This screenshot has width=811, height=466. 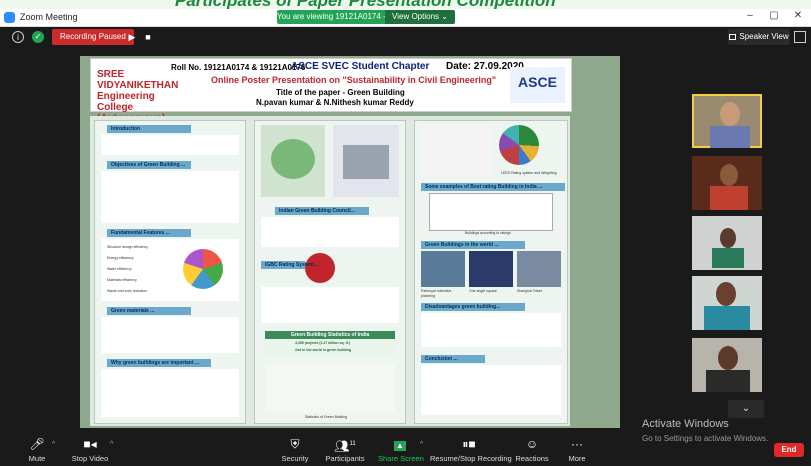 I want to click on more-button: ··· More, so click(x=577, y=450).